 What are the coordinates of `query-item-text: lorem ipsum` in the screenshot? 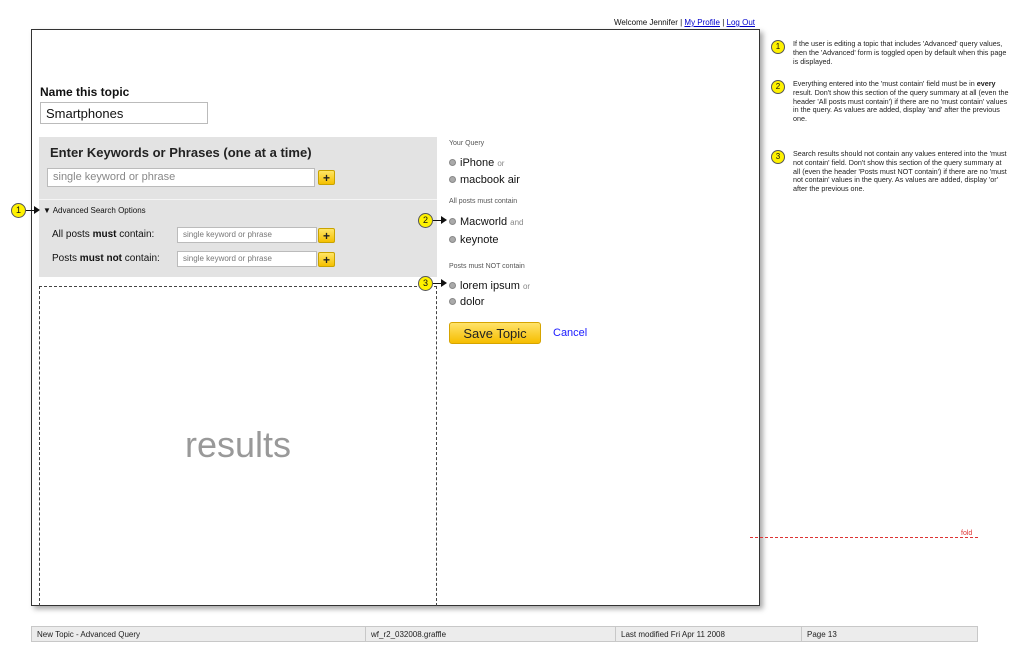 It's located at (490, 286).